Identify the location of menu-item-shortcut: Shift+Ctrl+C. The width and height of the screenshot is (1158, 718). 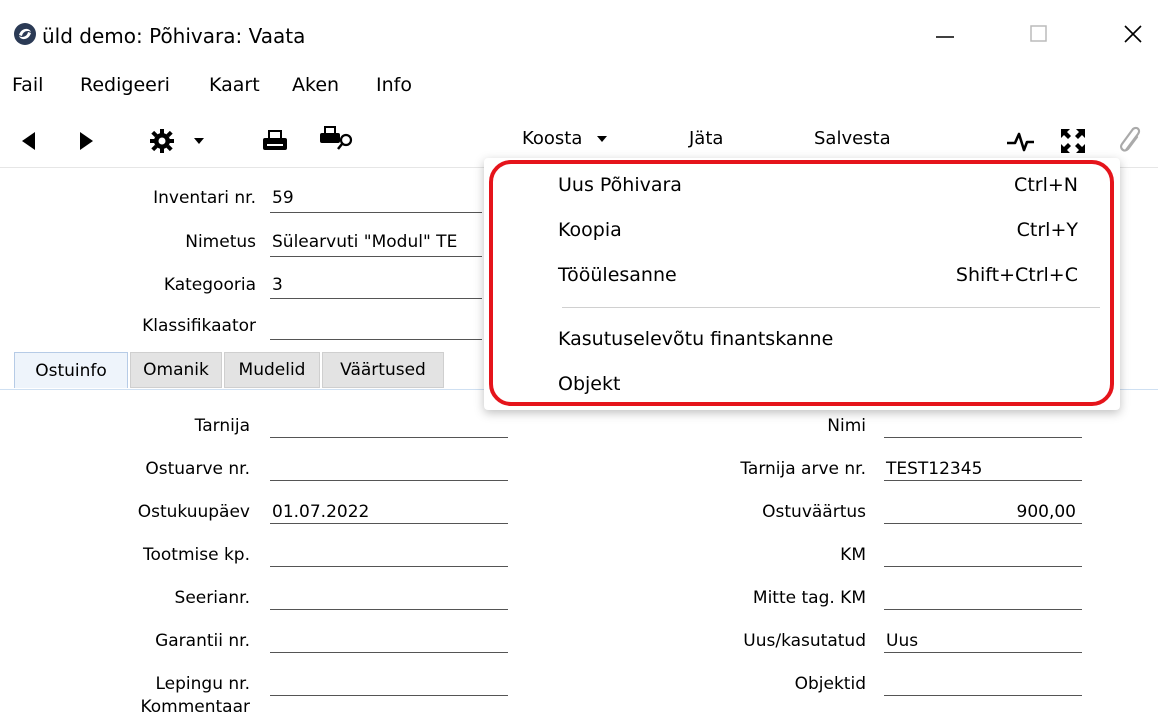
(1016, 275).